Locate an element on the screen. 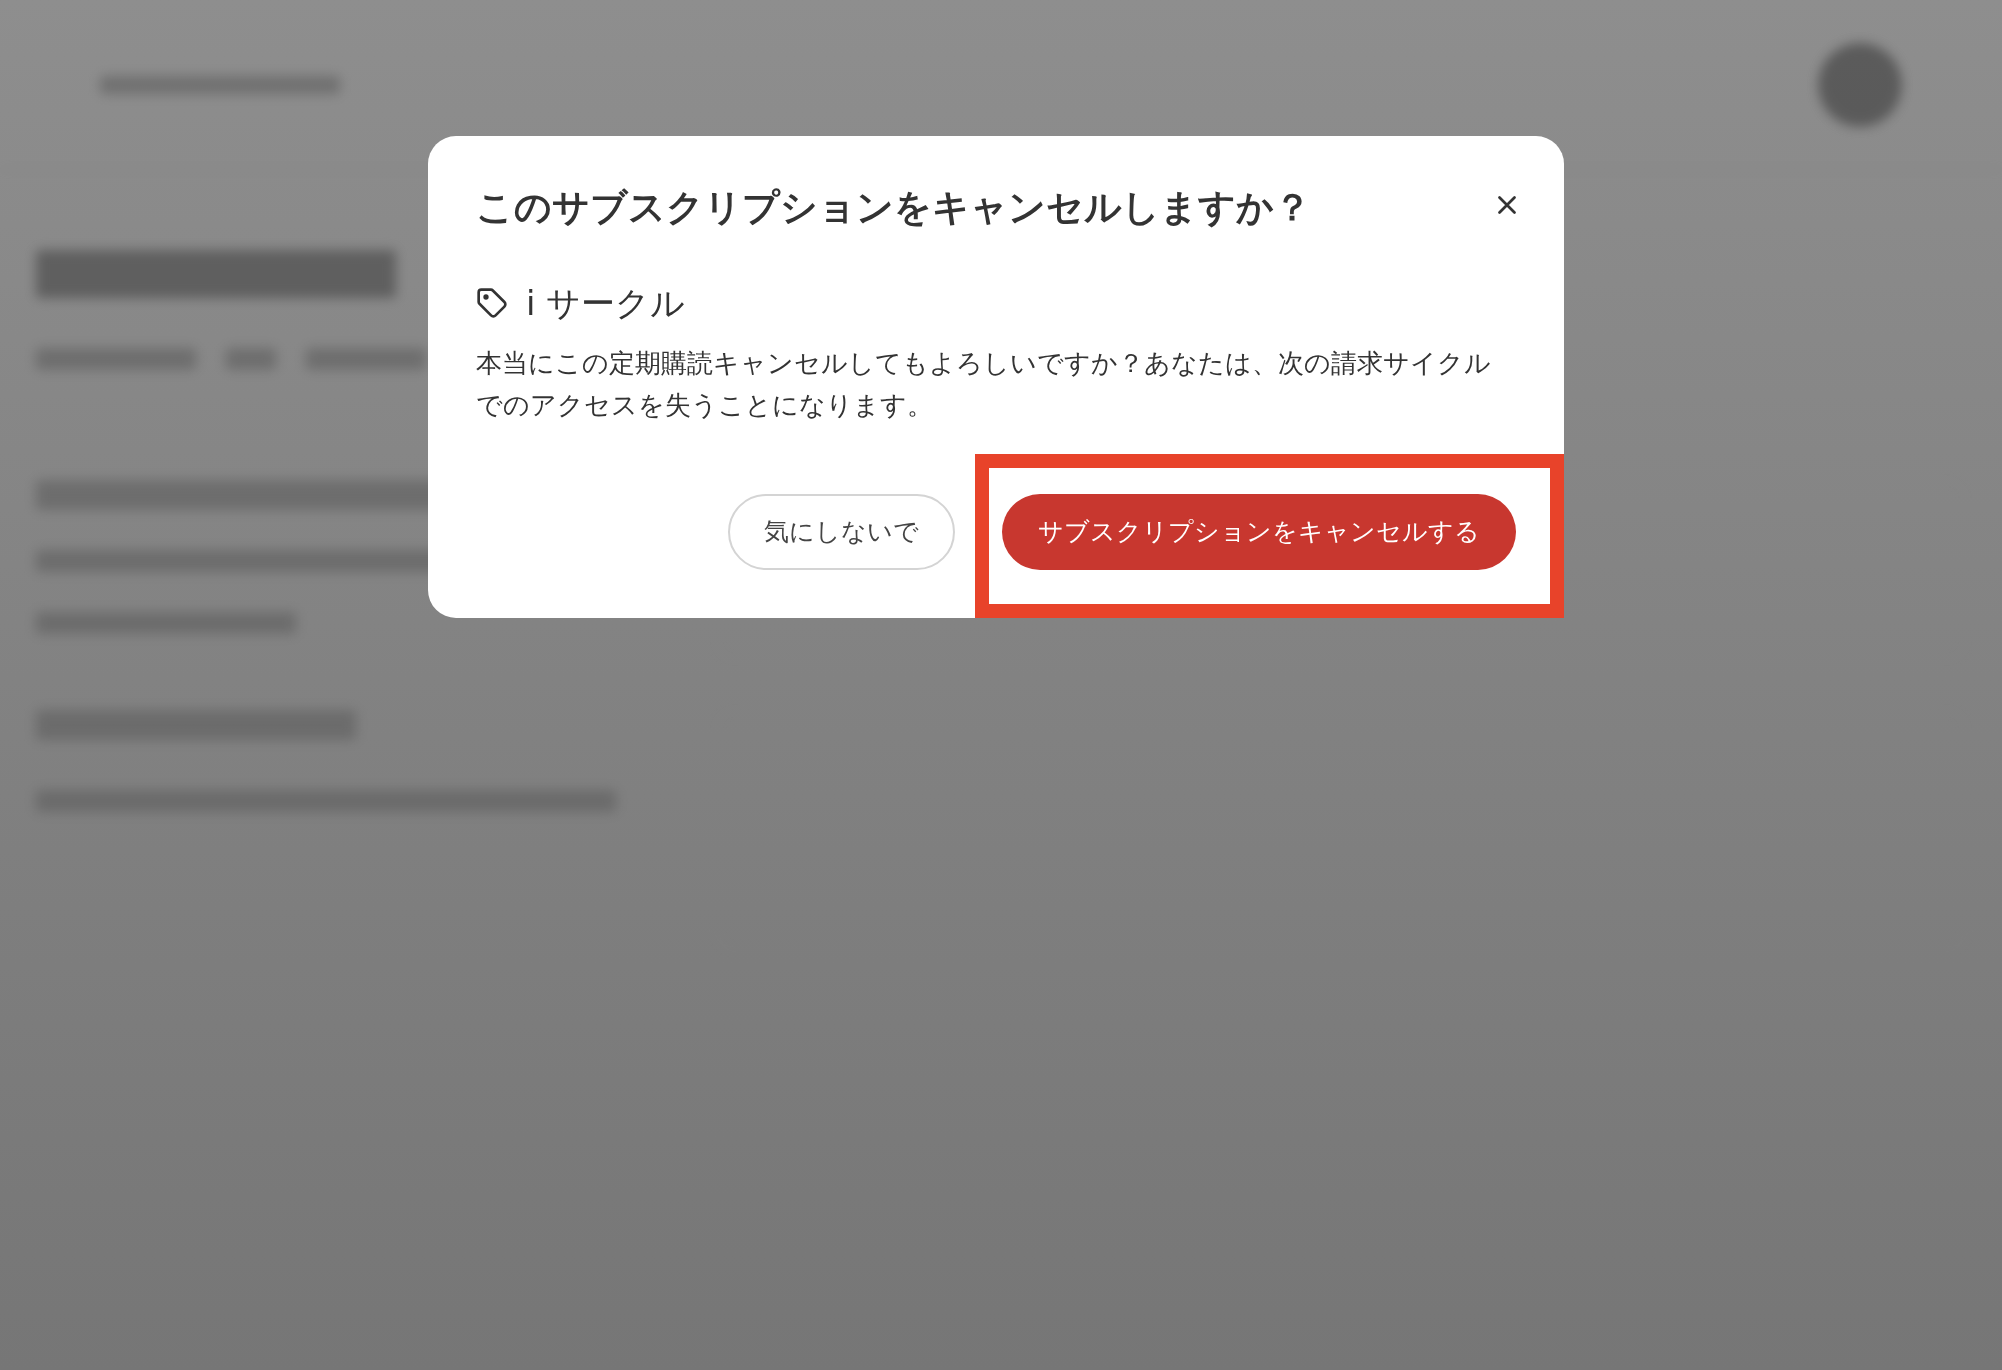  cancel-subscription-button: サブスクリプションをキャンセルする is located at coordinates (1259, 532).